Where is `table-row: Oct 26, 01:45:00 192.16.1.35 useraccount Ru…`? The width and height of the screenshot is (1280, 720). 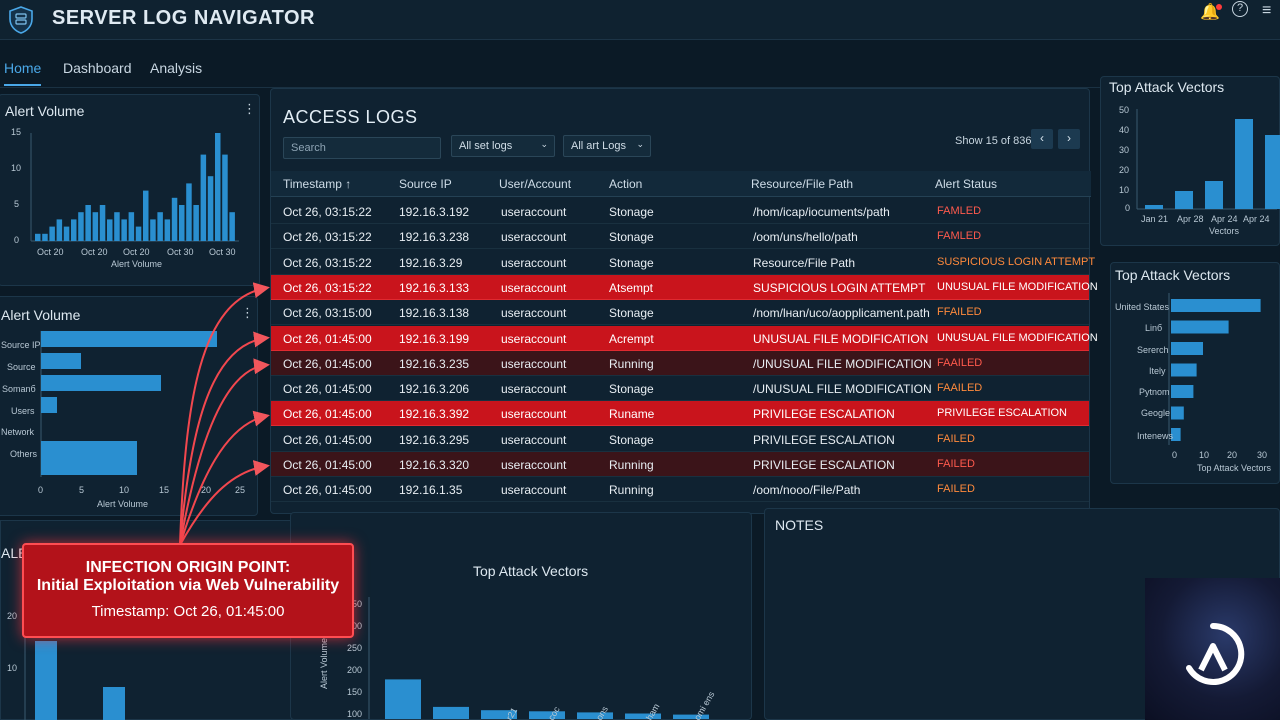 table-row: Oct 26, 01:45:00 192.16.1.35 useraccount Ru… is located at coordinates (680, 490).